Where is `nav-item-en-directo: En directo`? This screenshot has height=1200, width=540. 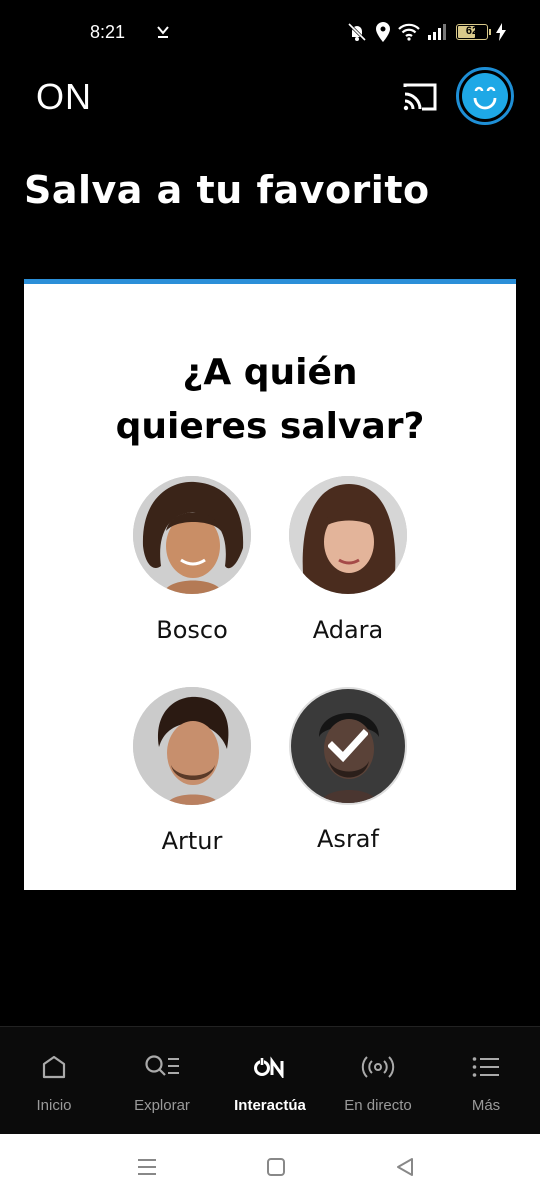 nav-item-en-directo: En directo is located at coordinates (378, 1081).